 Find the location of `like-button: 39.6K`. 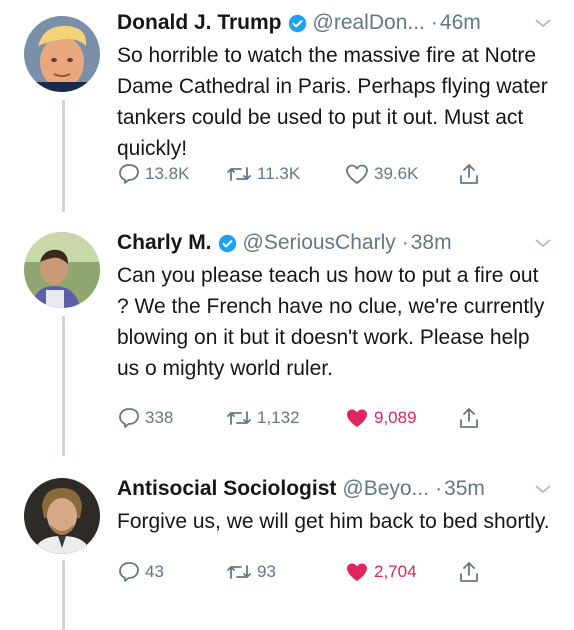

like-button: 39.6K is located at coordinates (381, 174).